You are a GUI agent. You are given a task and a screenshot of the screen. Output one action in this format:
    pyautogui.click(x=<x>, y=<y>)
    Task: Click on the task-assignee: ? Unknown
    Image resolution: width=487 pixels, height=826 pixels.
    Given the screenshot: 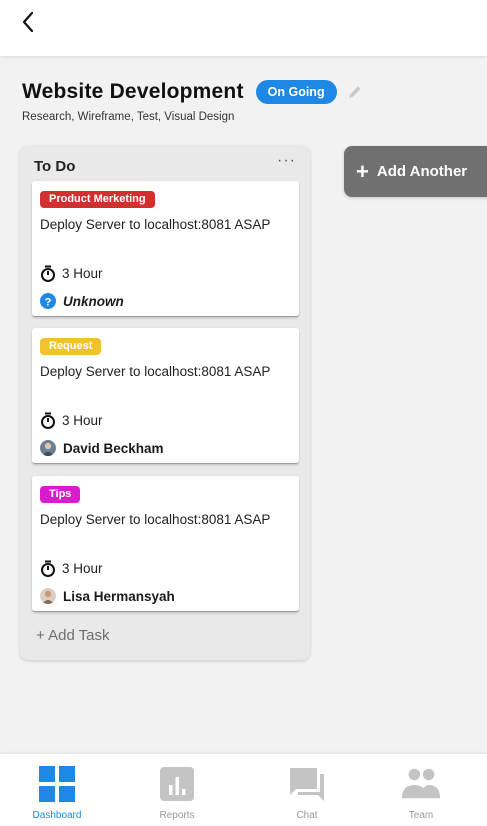 What is the action you would take?
    pyautogui.click(x=82, y=301)
    